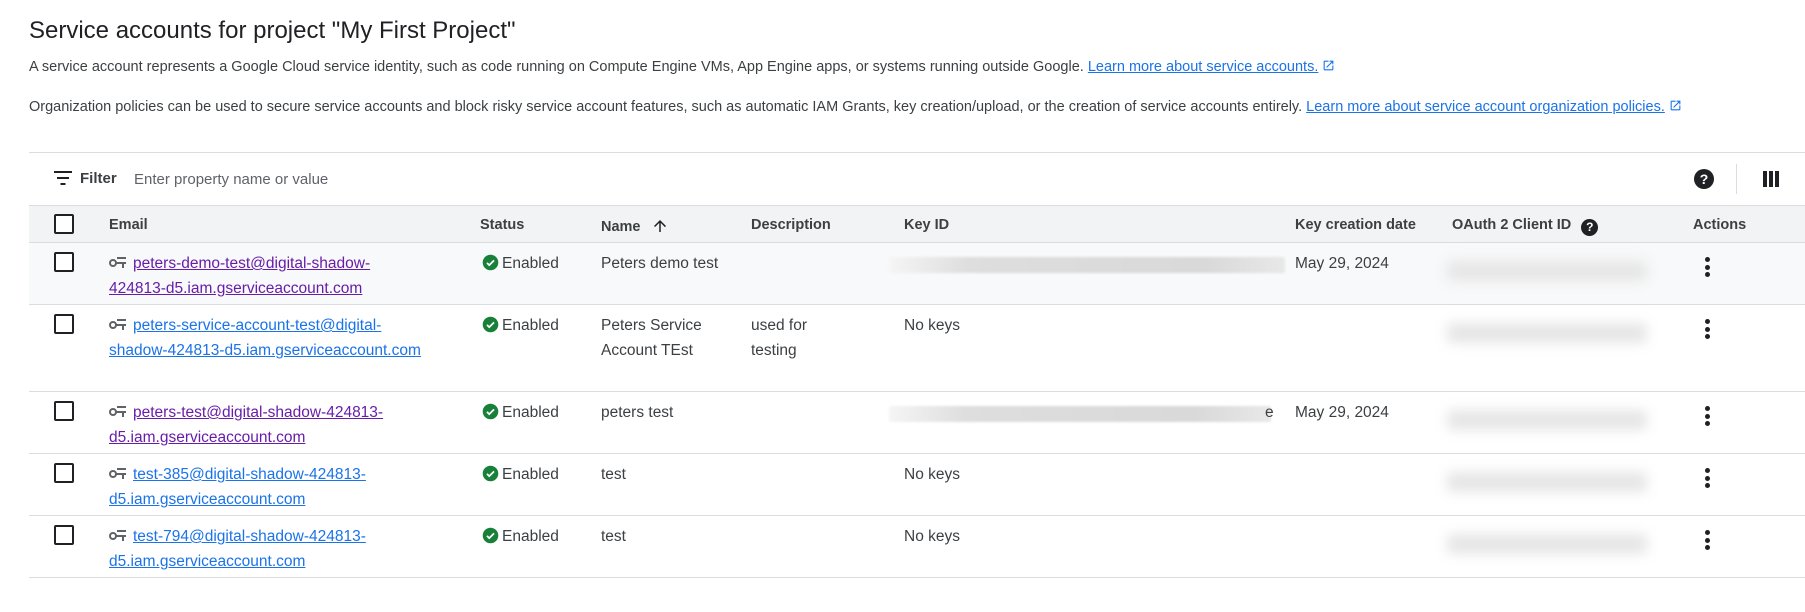  Describe the element at coordinates (917, 178) in the screenshot. I see `filter-bar: Filter ?` at that location.